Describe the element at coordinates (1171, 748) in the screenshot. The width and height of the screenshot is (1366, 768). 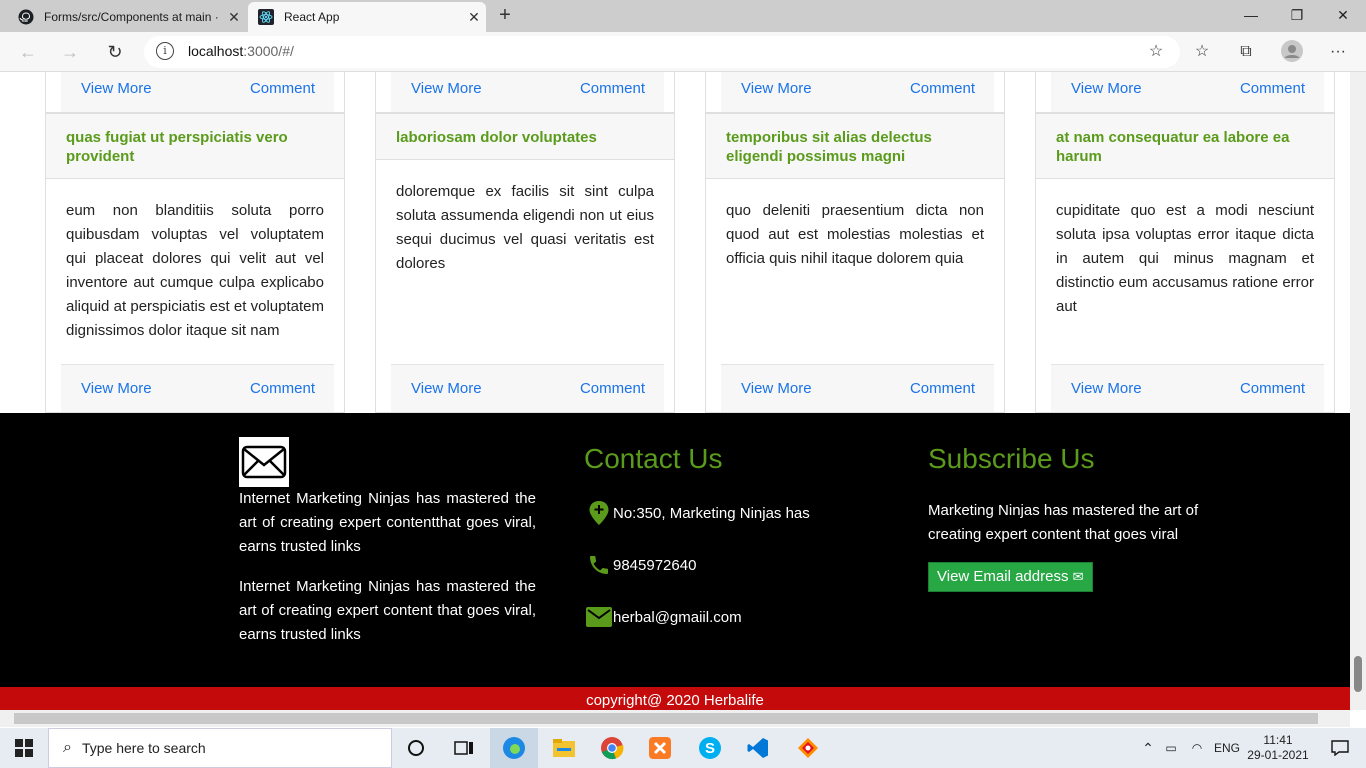
I see `battery-icon: ▭` at that location.